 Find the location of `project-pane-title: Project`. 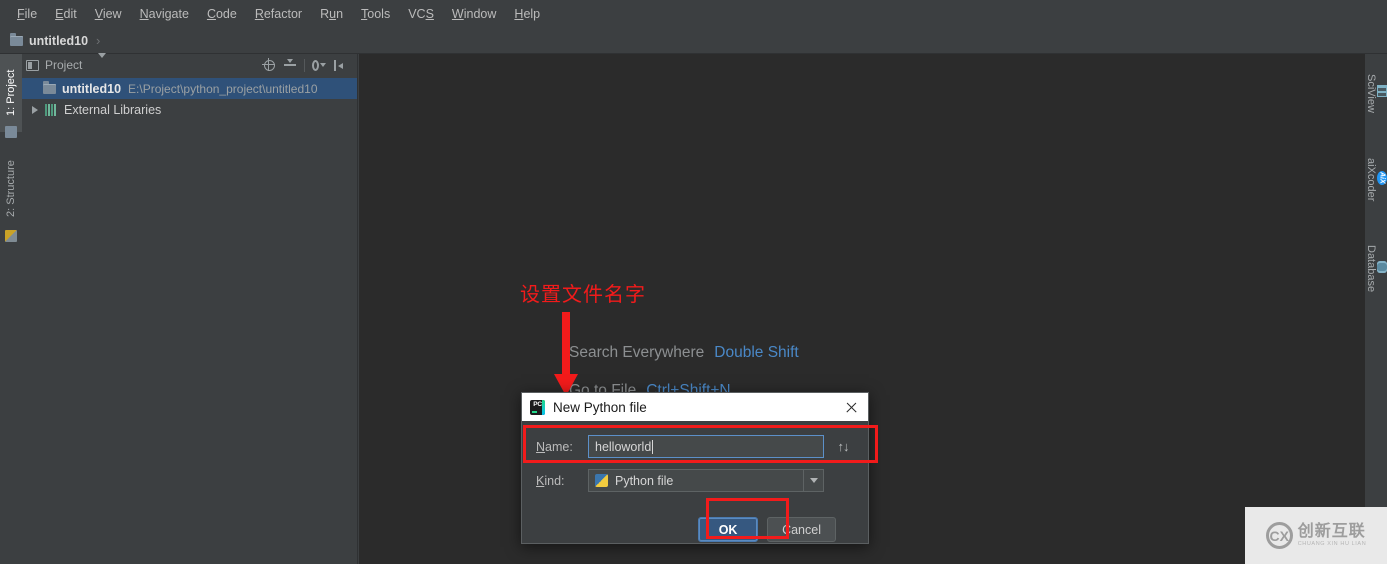

project-pane-title: Project is located at coordinates (64, 65).